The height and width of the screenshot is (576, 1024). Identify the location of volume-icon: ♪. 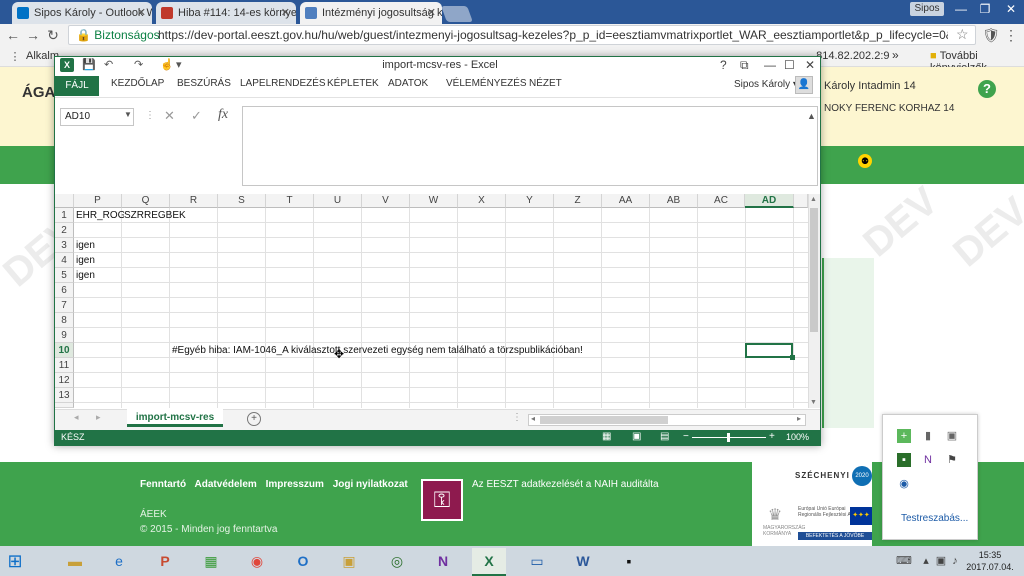
(955, 561).